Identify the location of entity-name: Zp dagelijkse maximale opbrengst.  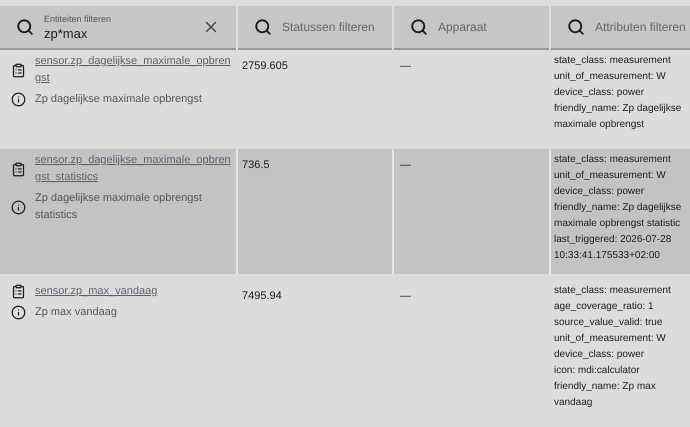
(118, 99).